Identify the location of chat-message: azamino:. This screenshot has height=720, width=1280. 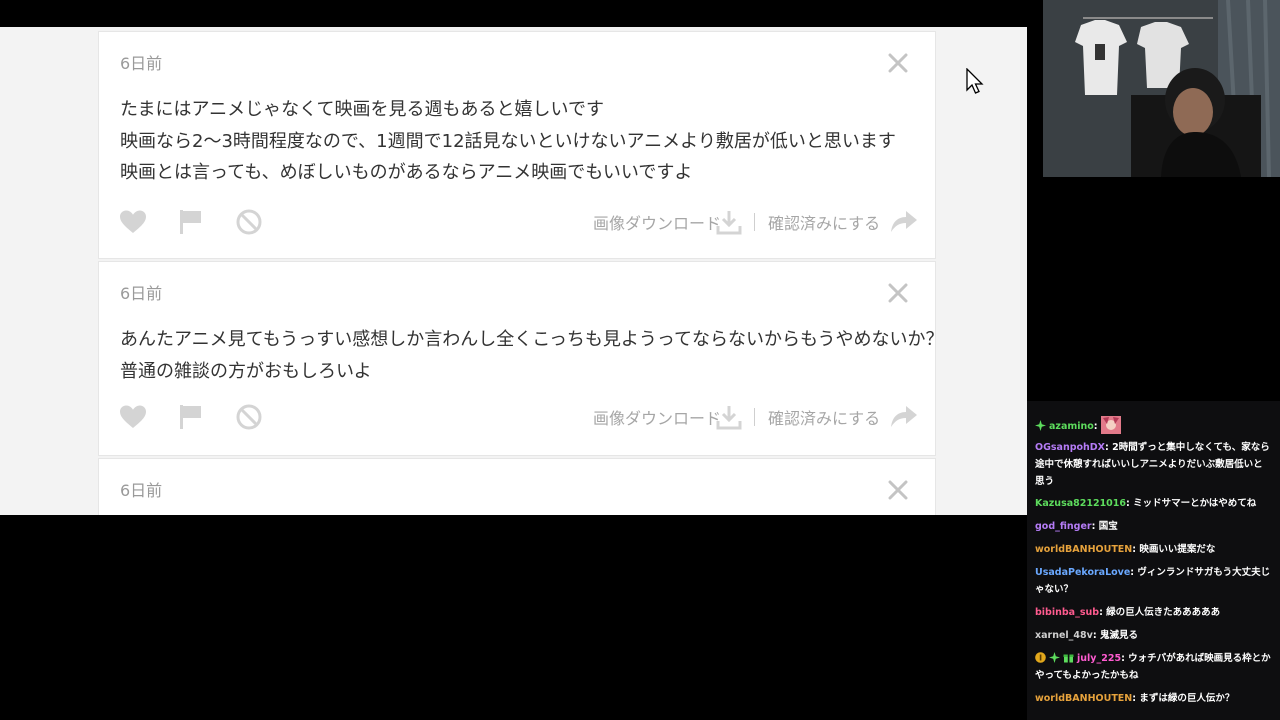
(1153, 425).